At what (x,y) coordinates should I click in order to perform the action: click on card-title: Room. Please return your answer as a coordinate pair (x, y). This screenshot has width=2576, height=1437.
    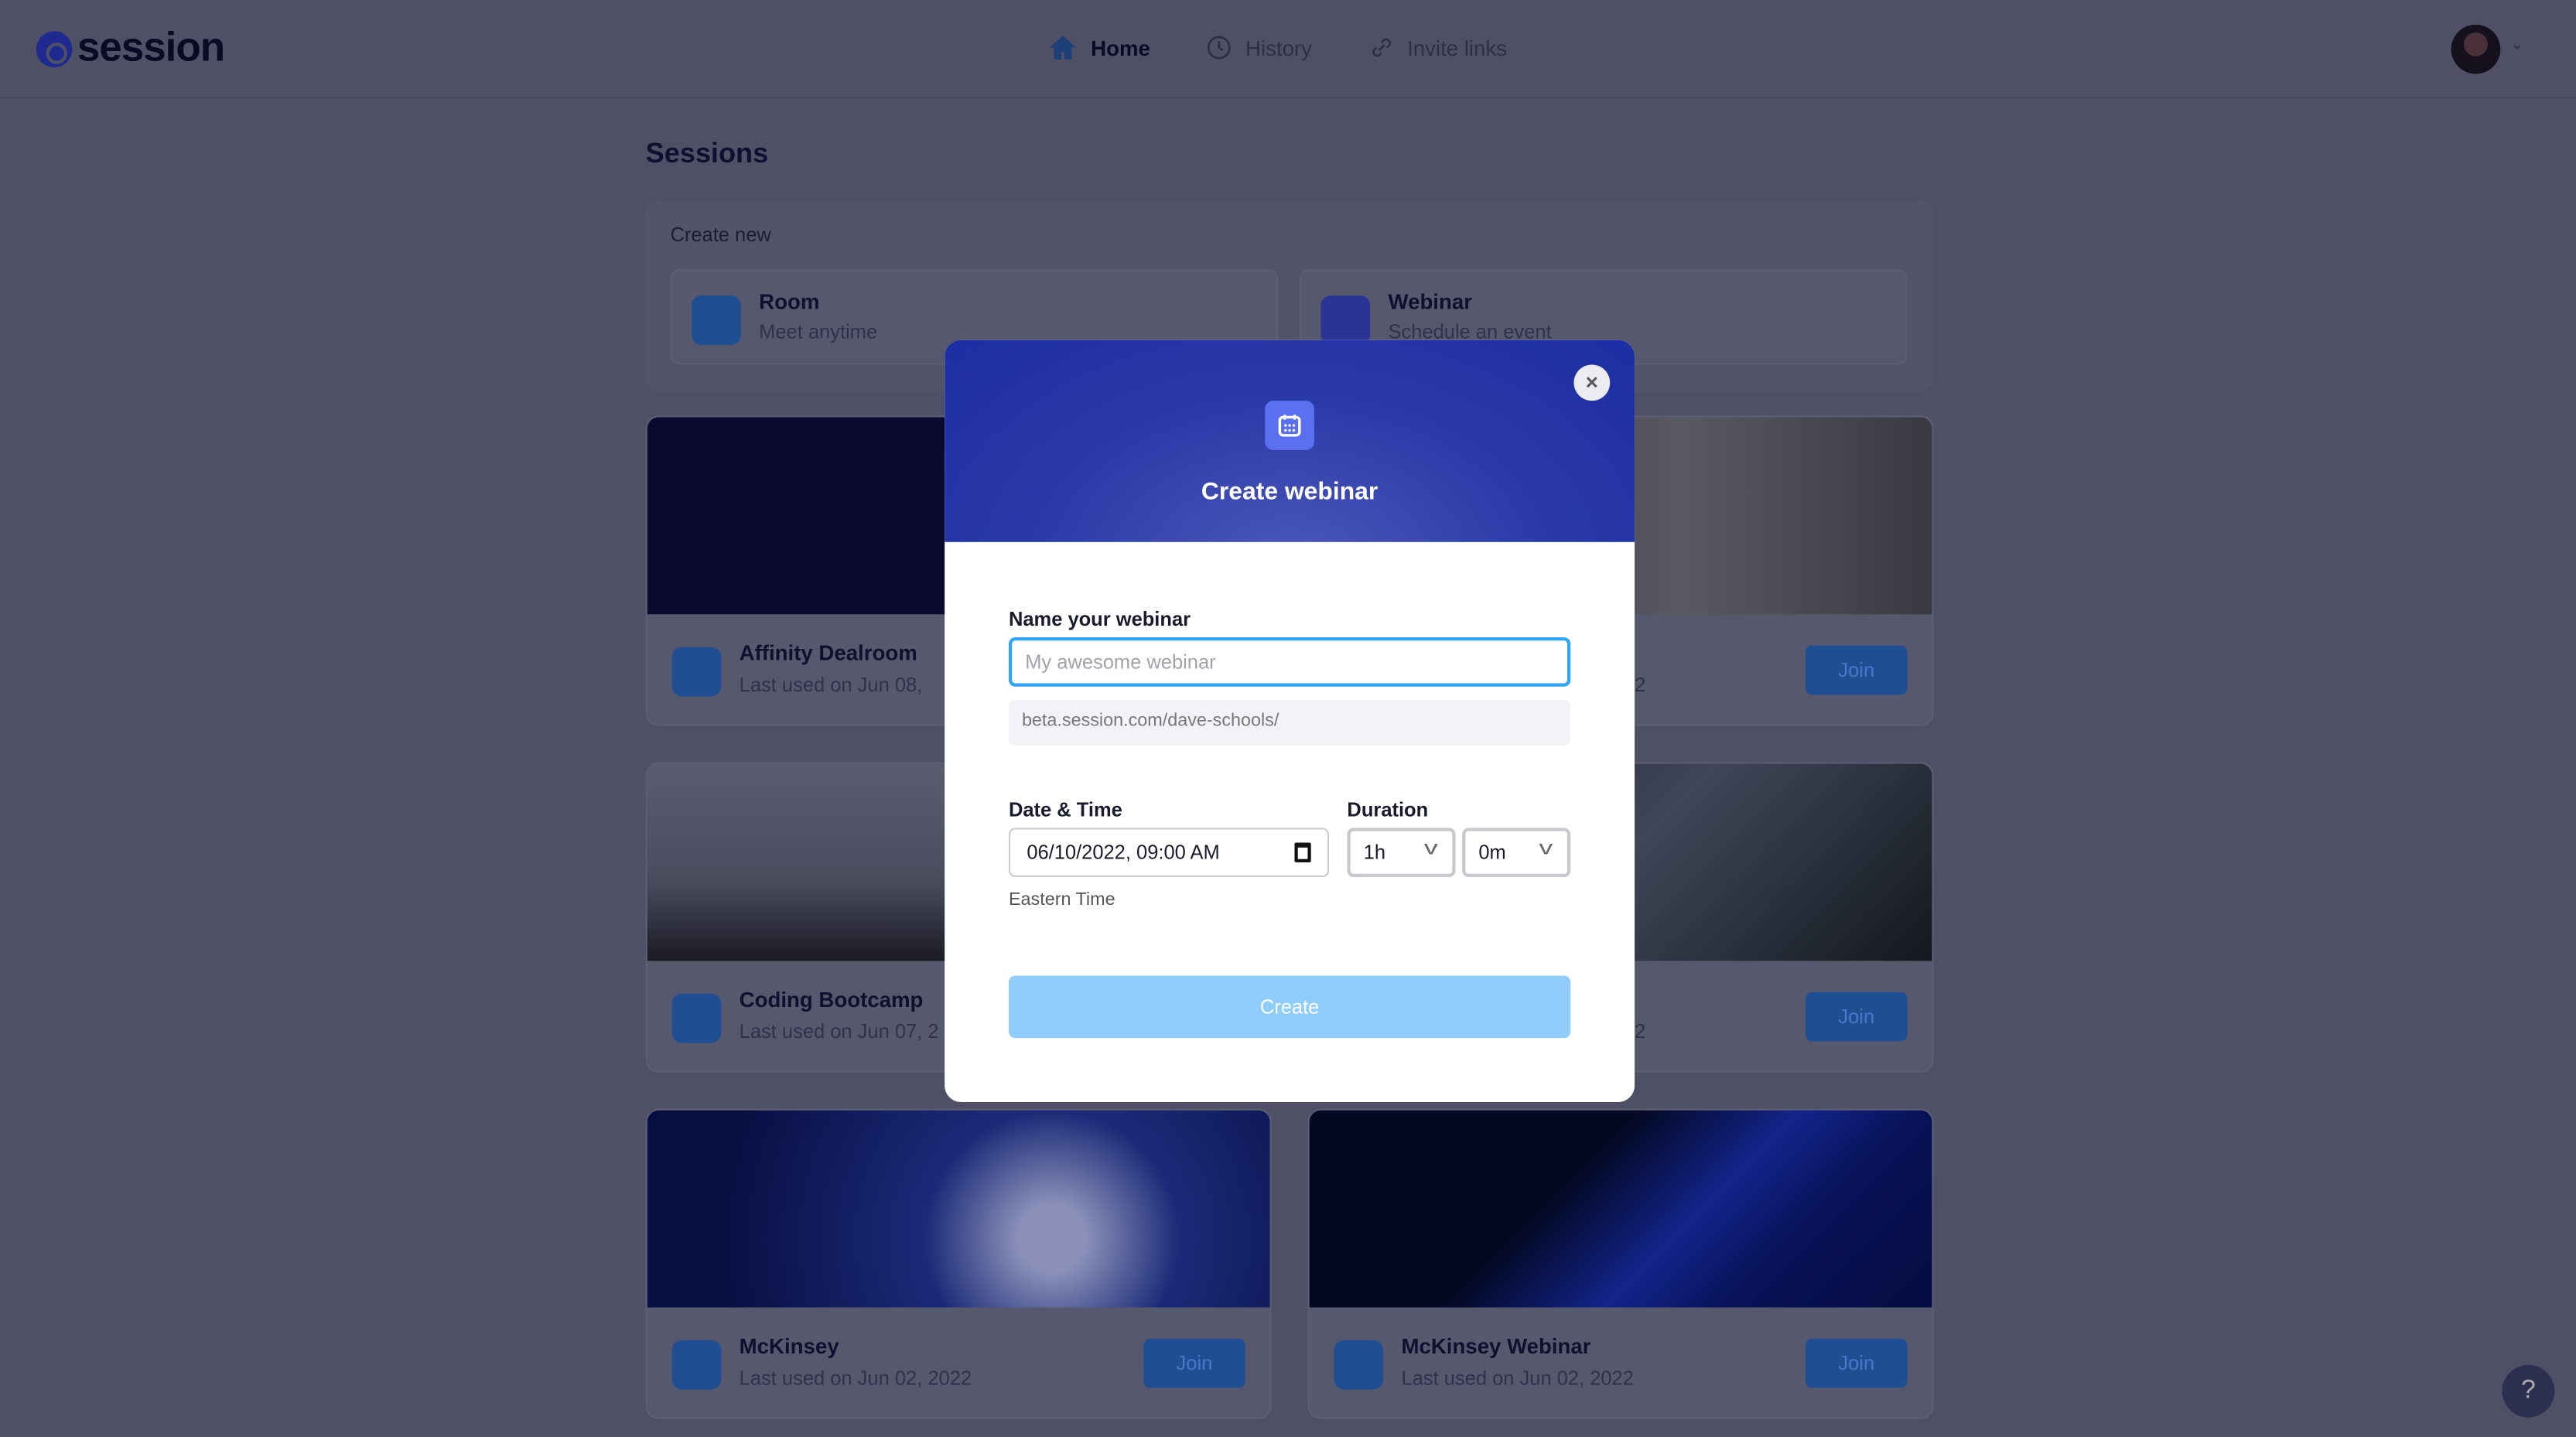
    Looking at the image, I should click on (789, 301).